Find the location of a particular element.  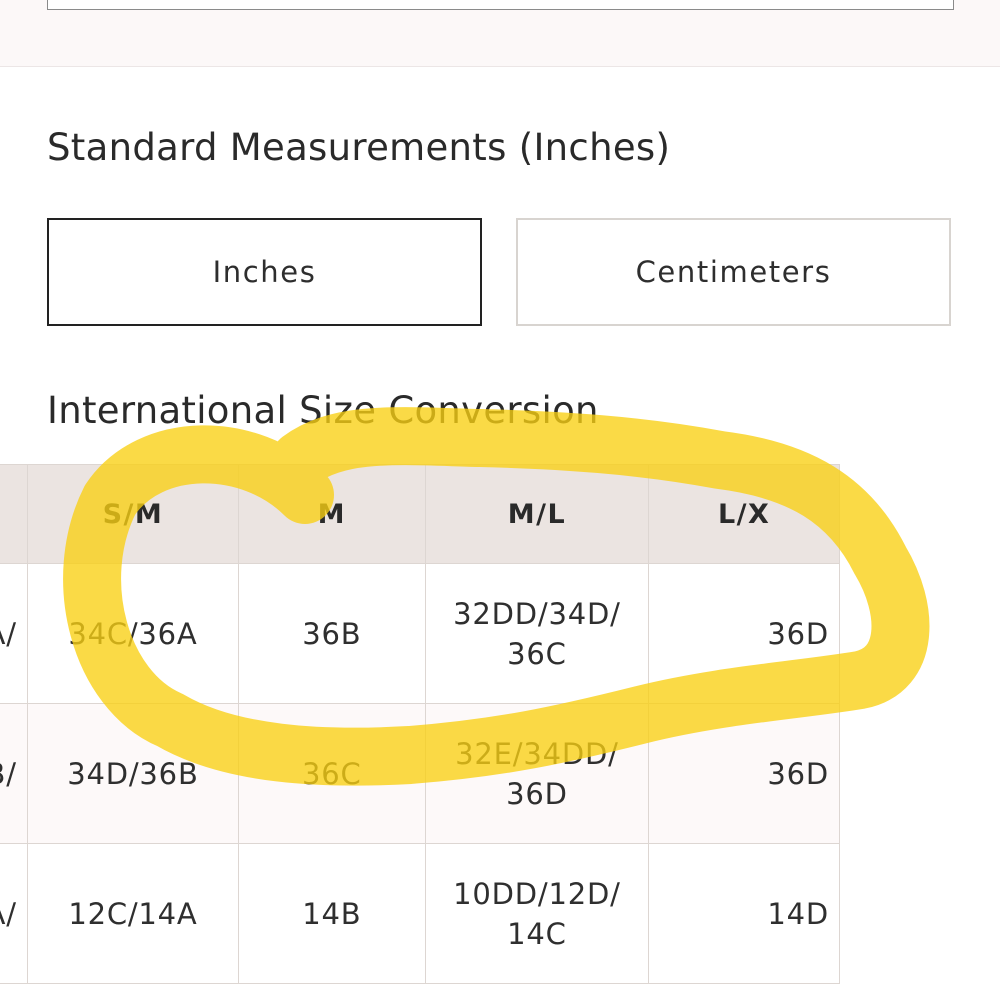

table-cell: 36C is located at coordinates (332, 773).